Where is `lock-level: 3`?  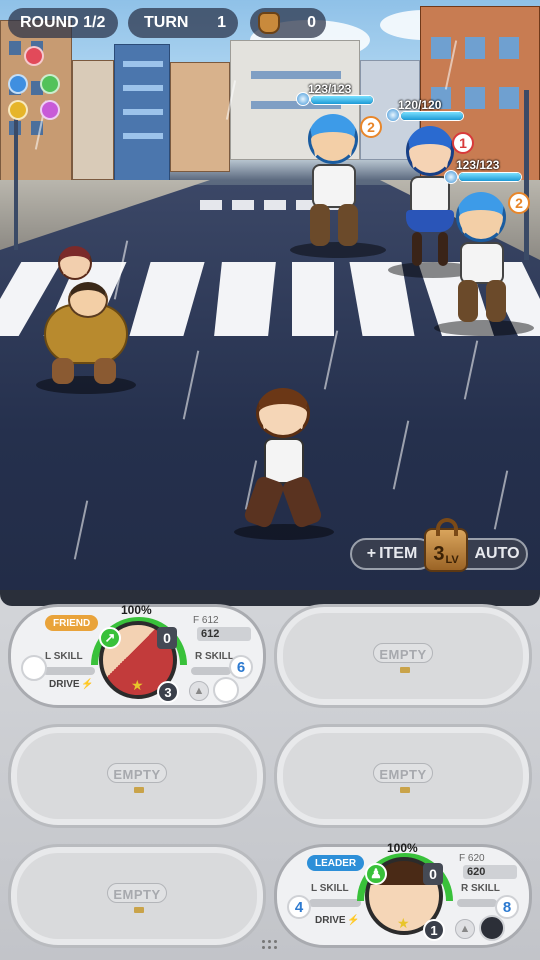 lock-level: 3 is located at coordinates (439, 554).